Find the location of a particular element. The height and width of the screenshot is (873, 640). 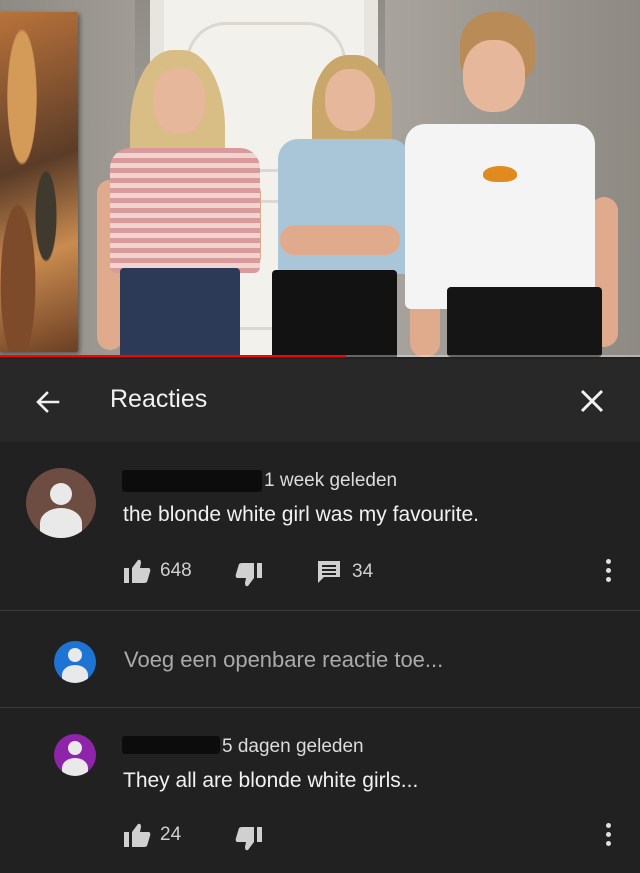

like-count: 648 is located at coordinates (176, 570).